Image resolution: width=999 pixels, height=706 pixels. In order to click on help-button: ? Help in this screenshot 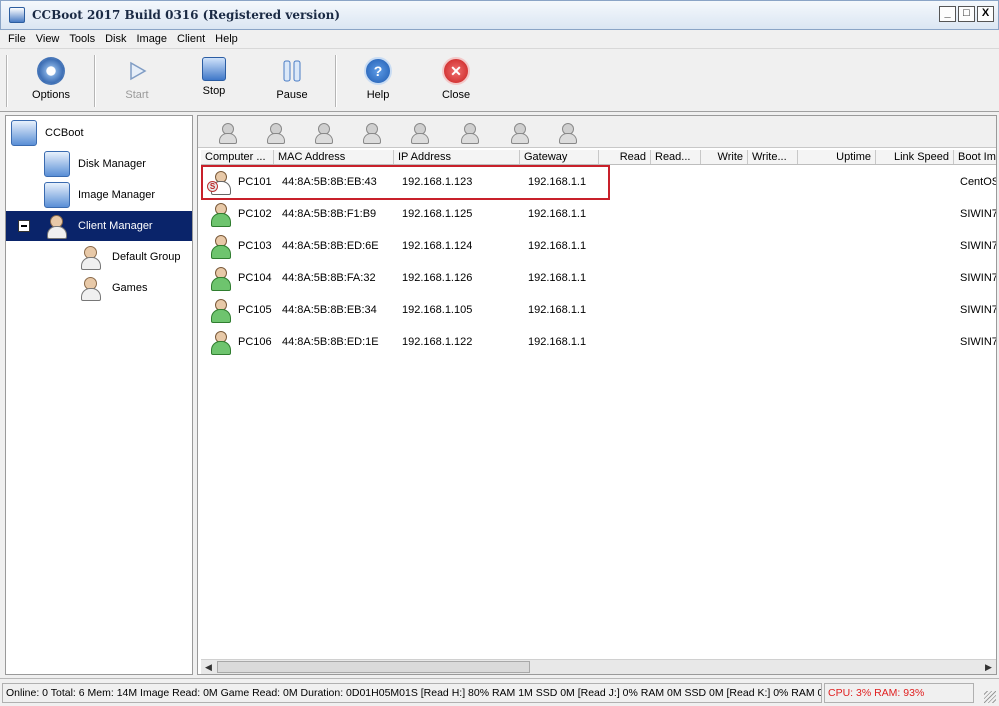, I will do `click(378, 81)`.